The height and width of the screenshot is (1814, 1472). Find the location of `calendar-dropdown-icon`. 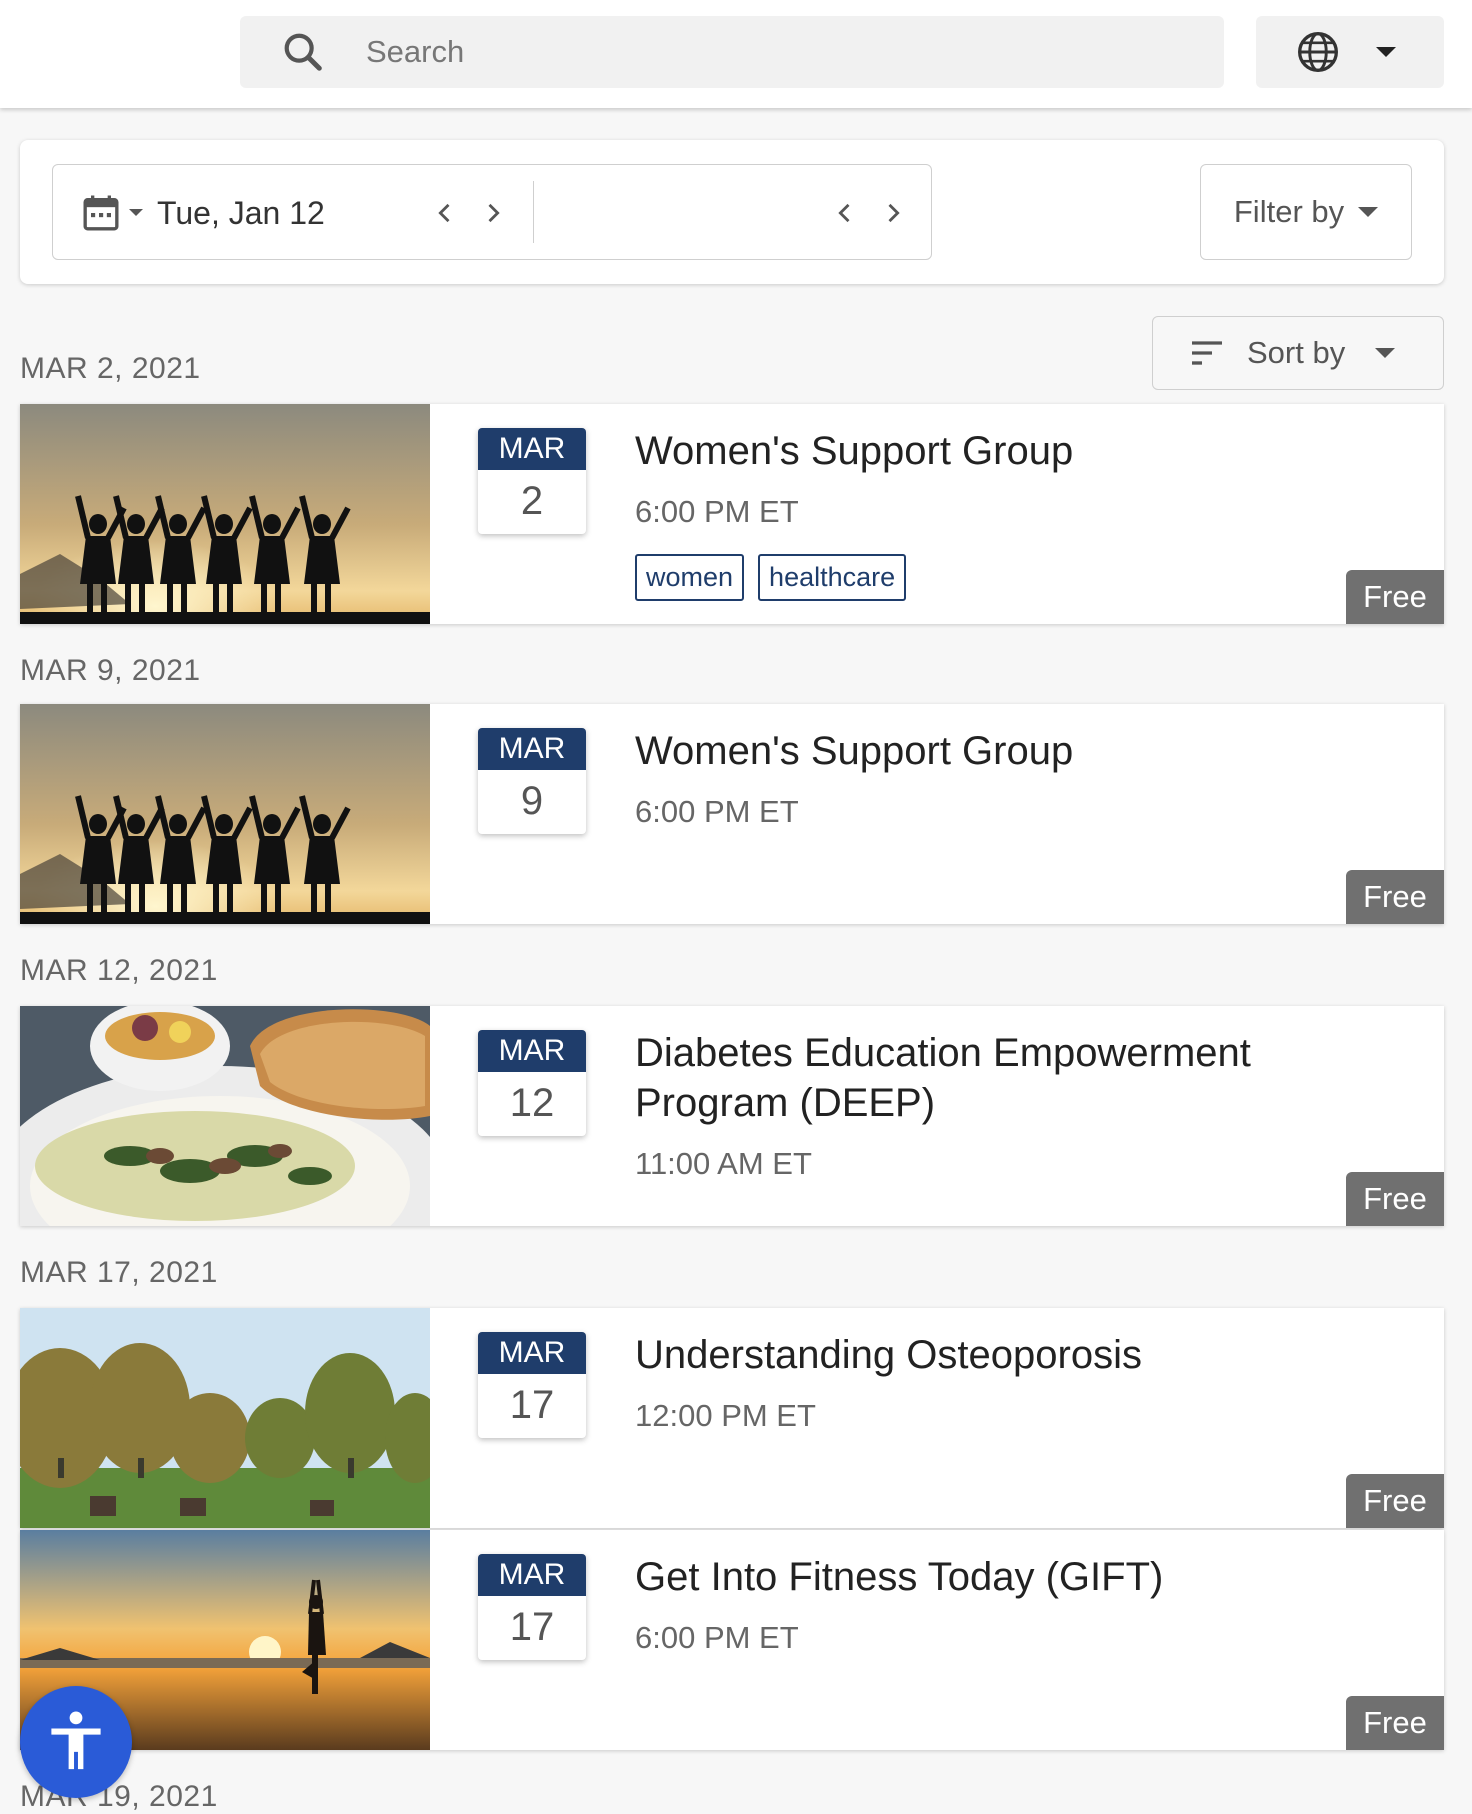

calendar-dropdown-icon is located at coordinates (136, 212).